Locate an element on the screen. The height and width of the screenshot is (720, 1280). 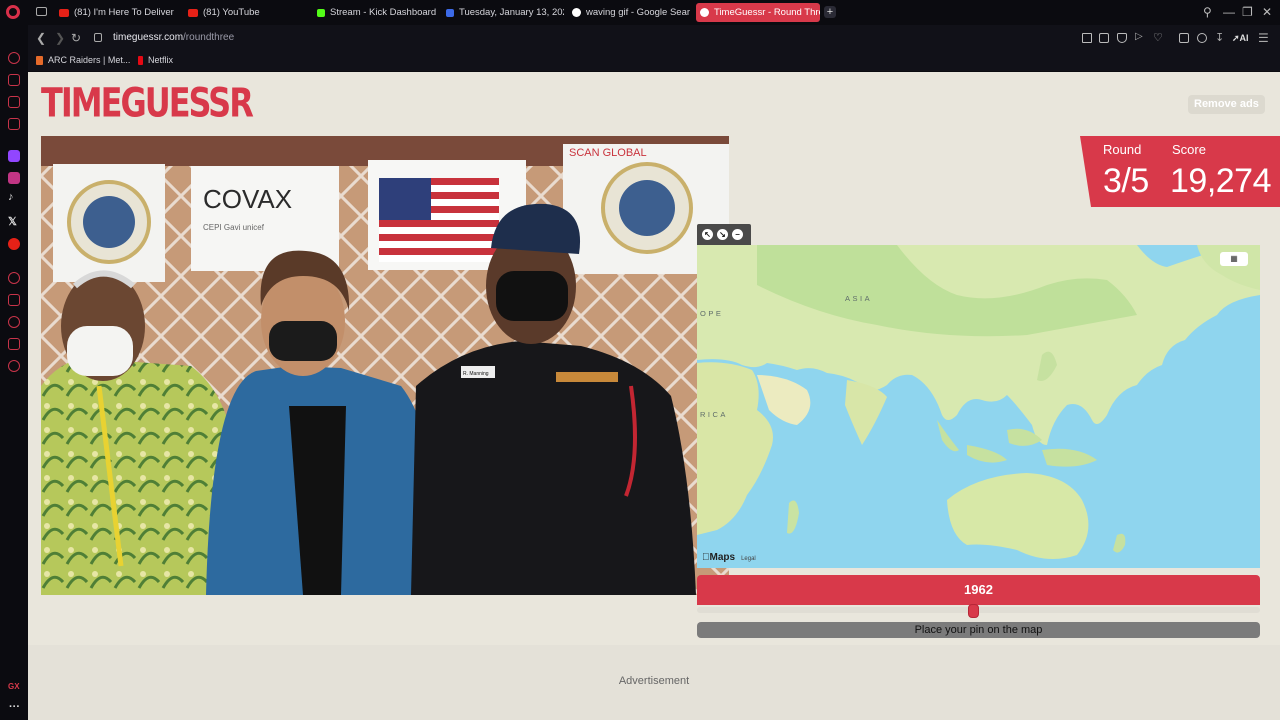
advertisement-label: Advertisement is located at coordinates (654, 681).